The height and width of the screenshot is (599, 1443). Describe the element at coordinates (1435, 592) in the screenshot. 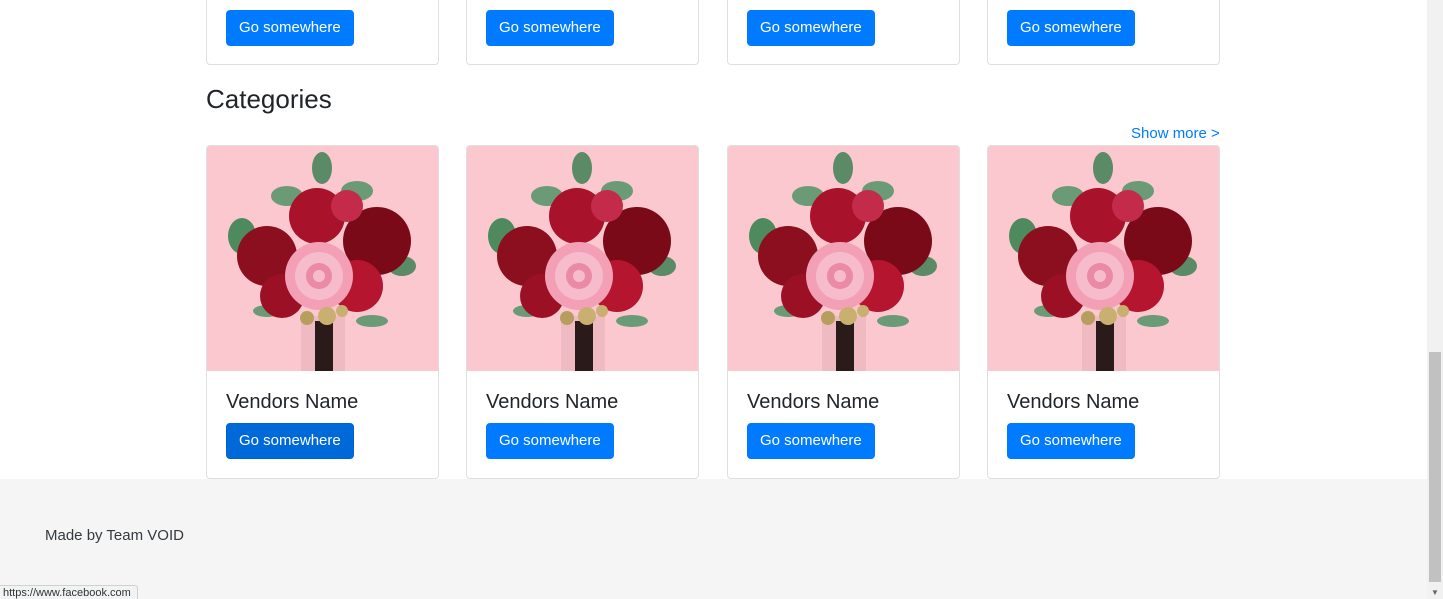

I see `scroll-down-arrow-icon: ▼` at that location.